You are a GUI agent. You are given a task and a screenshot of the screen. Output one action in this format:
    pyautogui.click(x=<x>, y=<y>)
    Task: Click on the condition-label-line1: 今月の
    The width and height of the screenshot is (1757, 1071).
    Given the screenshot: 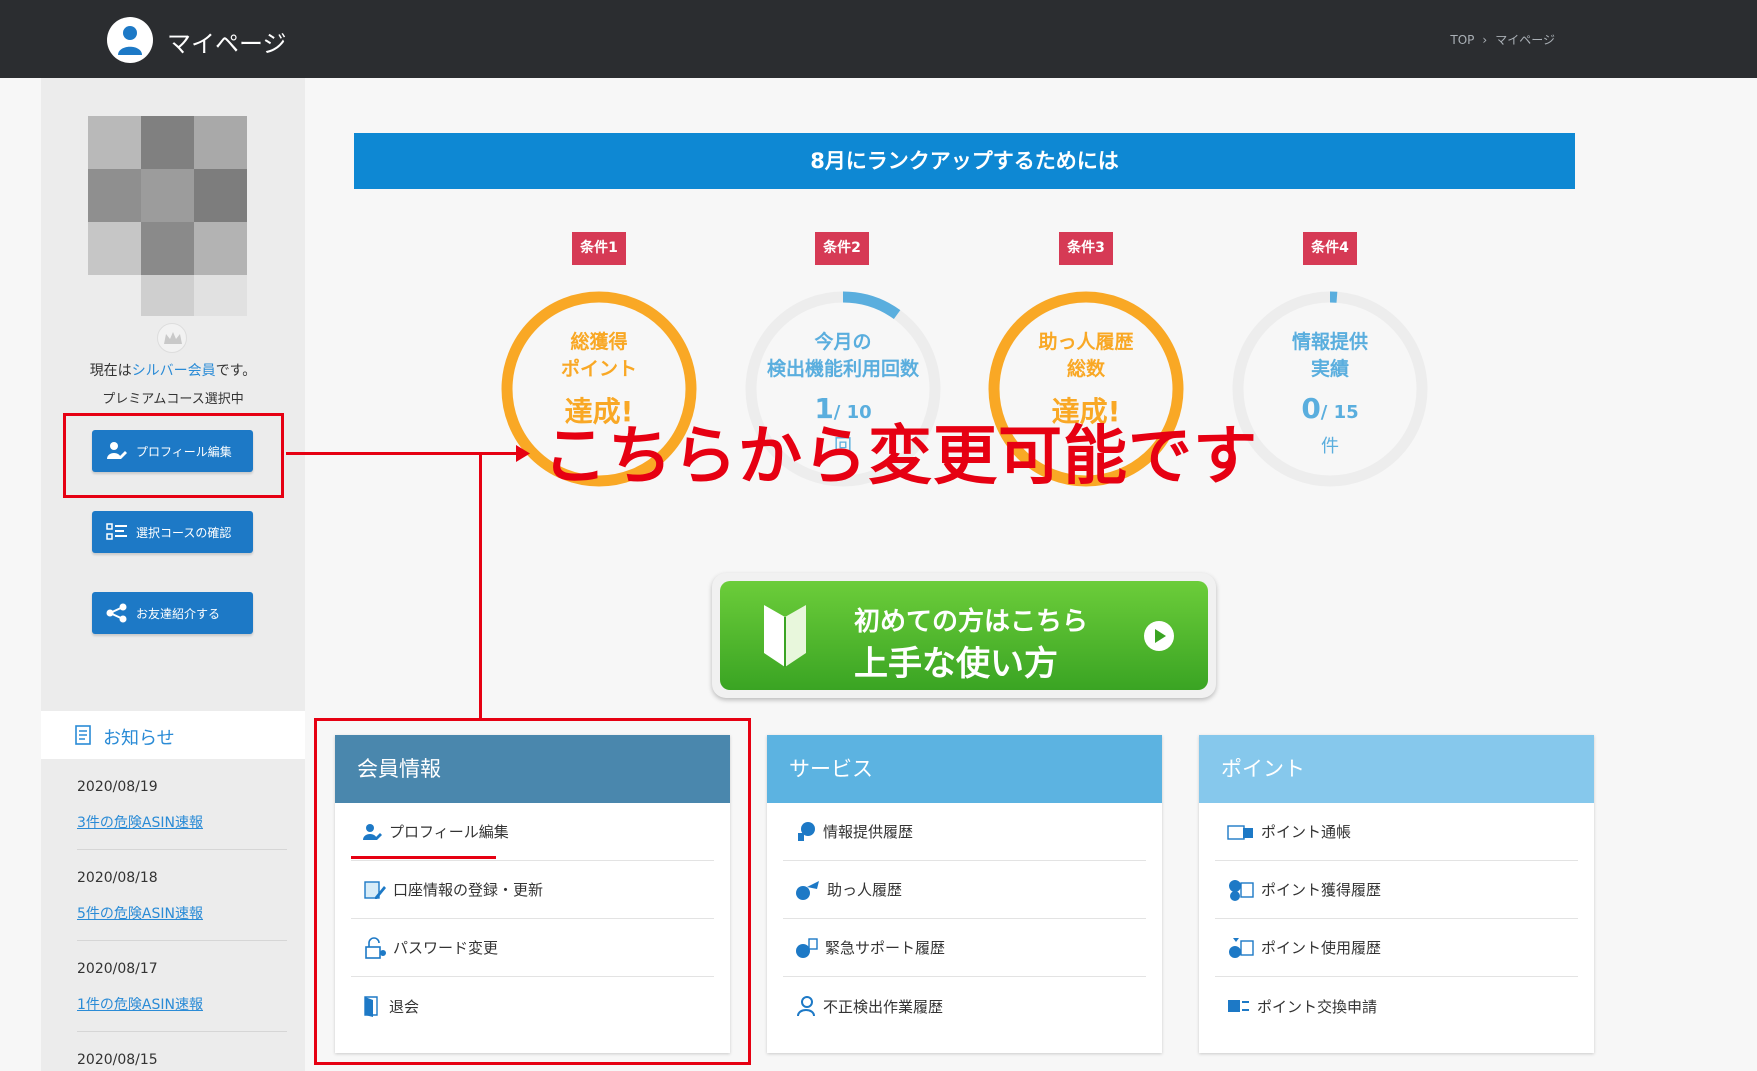 What is the action you would take?
    pyautogui.click(x=843, y=342)
    